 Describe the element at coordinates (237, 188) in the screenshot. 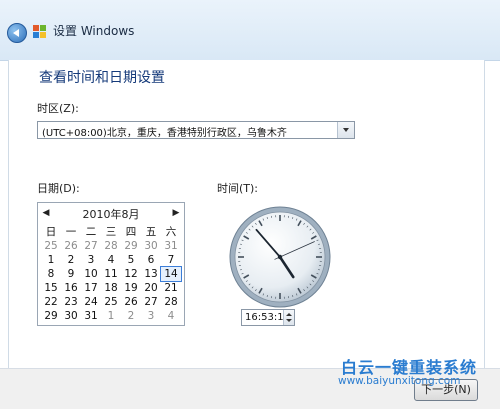

I see `time-label: 时间(T):` at that location.